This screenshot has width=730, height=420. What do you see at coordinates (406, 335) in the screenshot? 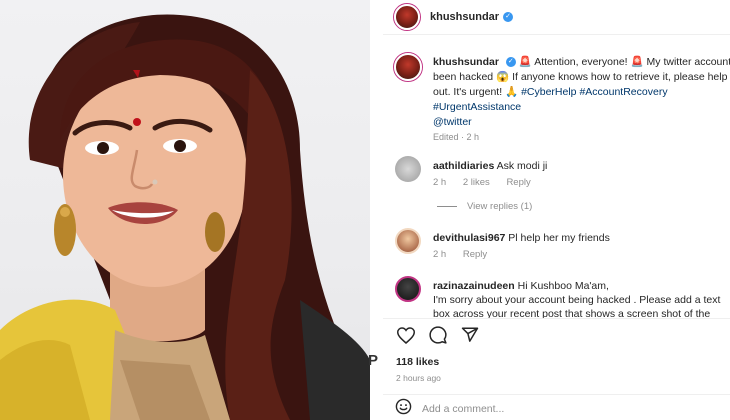
I see `like-heart-icon` at bounding box center [406, 335].